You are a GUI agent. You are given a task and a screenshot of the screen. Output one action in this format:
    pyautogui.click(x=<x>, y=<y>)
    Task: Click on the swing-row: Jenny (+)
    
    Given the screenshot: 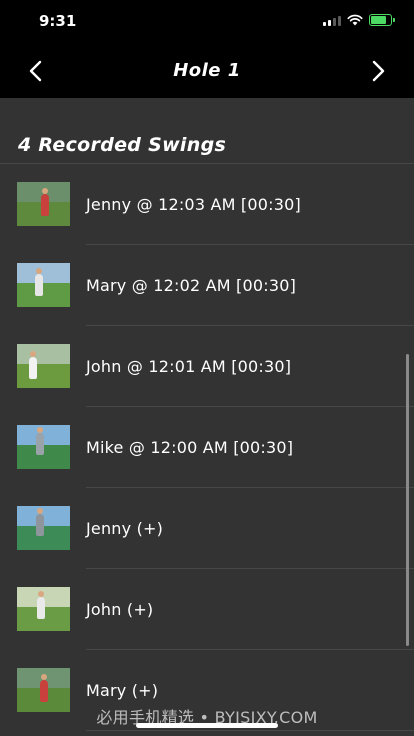 What is the action you would take?
    pyautogui.click(x=207, y=528)
    